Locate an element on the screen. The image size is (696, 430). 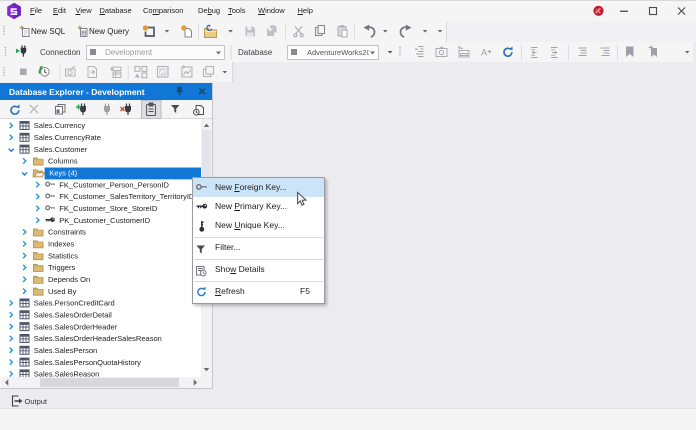
svg-text:FK_Customer_SalesTerritory_Ter: FK_Customer_SalesTerritory_TerritoryID is located at coordinates (127, 196).